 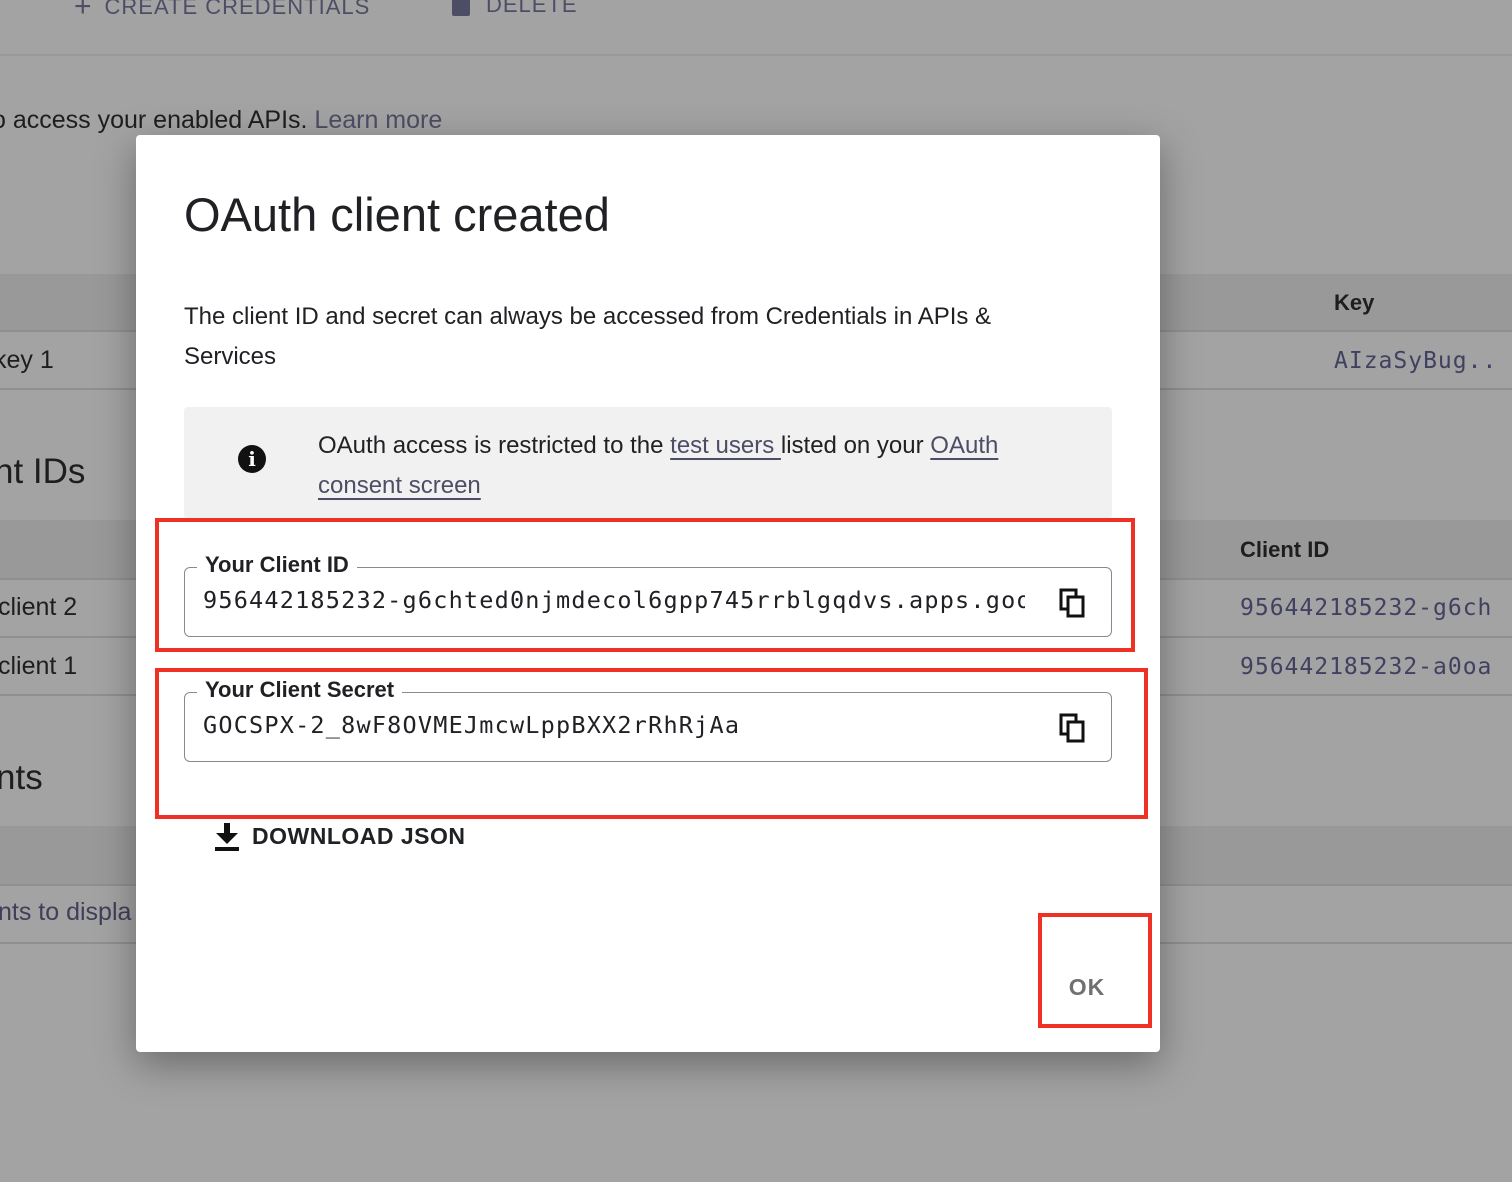 What do you see at coordinates (1354, 302) in the screenshot?
I see `api-keys-column-key: Key` at bounding box center [1354, 302].